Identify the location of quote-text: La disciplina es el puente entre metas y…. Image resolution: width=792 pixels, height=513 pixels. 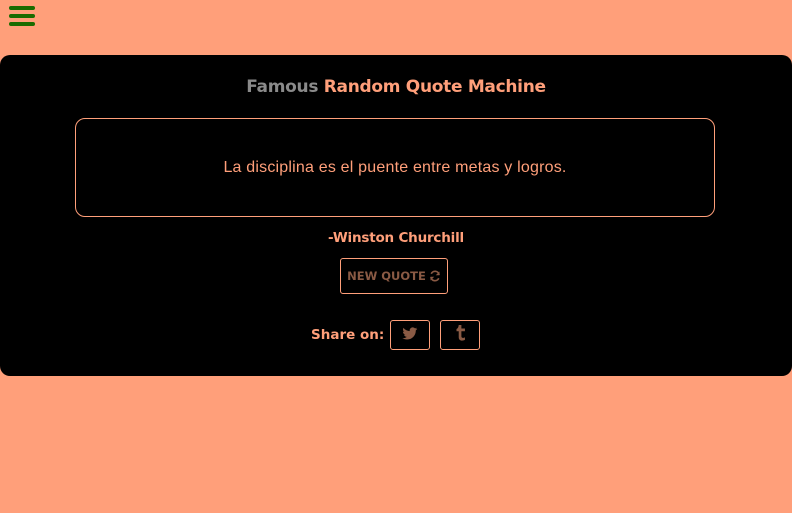
(395, 167).